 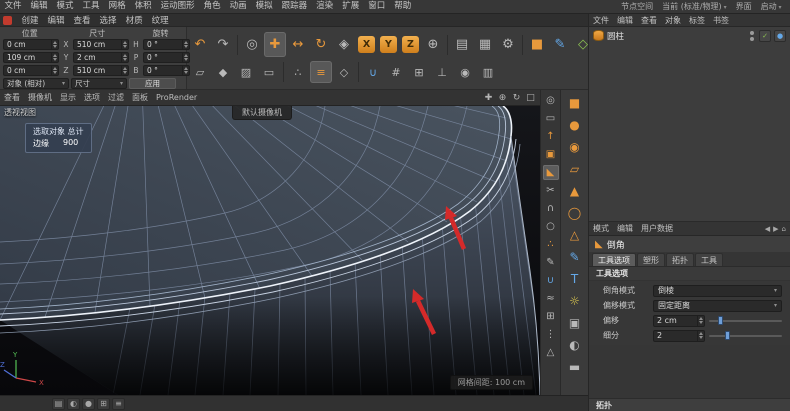 I want to click on tab-topology: 拓扑, so click(x=680, y=259).